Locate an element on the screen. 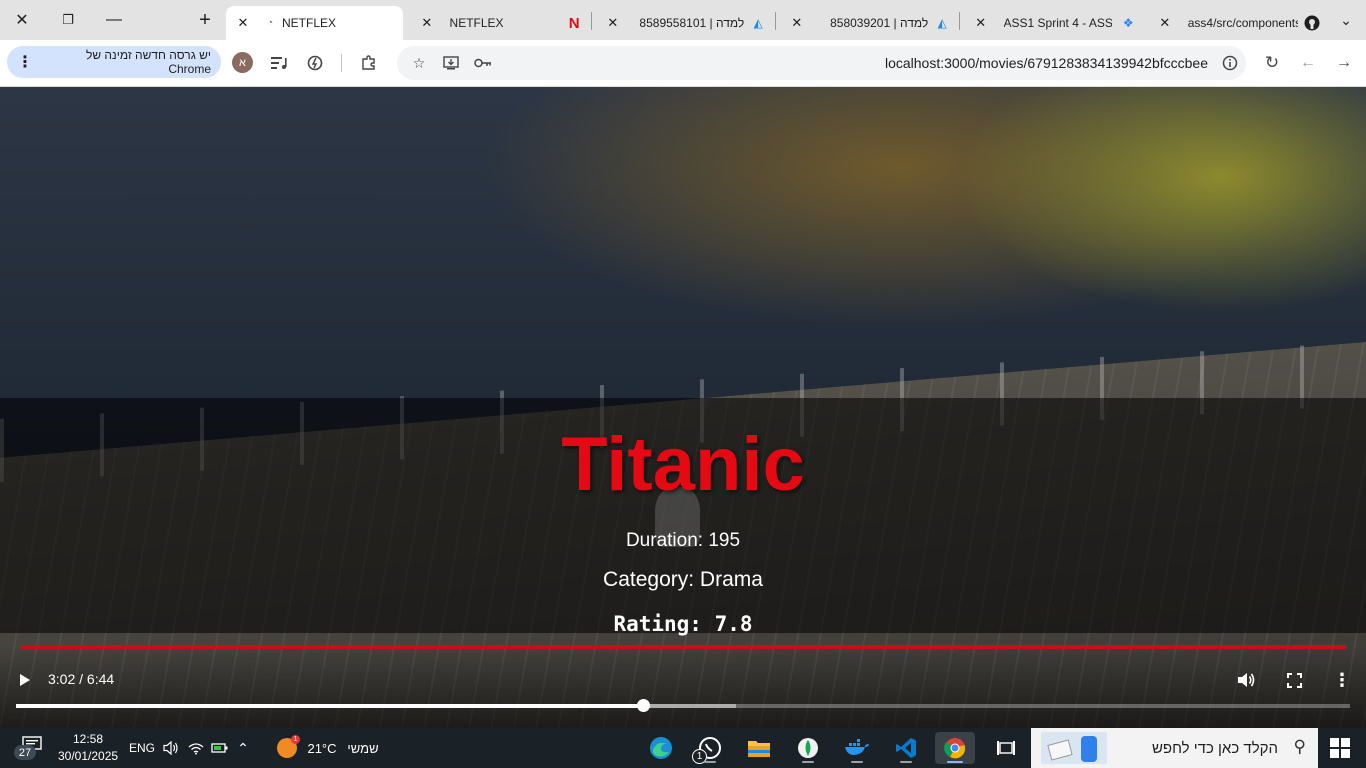  fullscreen-icon is located at coordinates (1294, 680).